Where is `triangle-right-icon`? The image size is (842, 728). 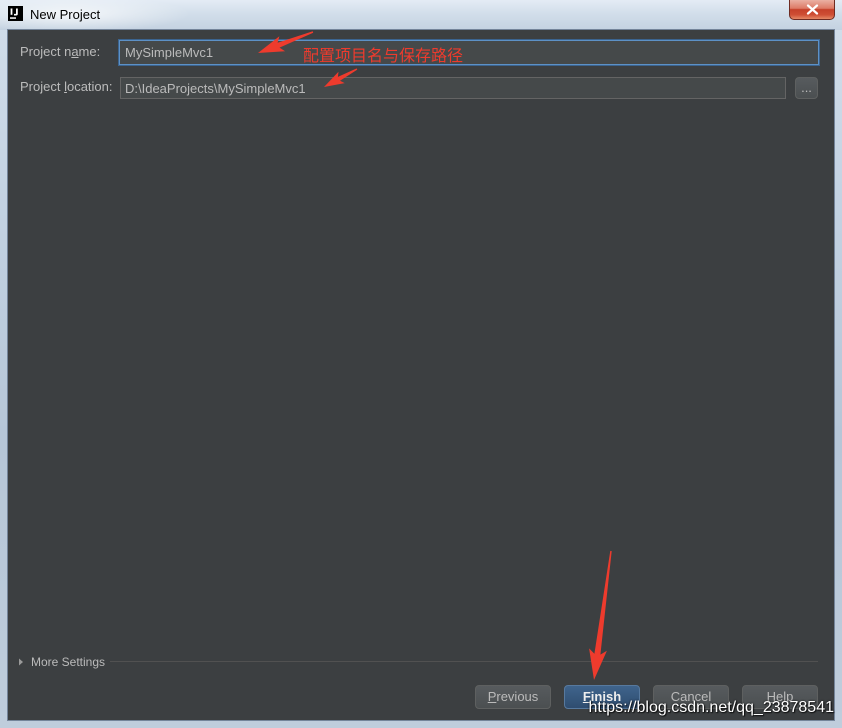
triangle-right-icon is located at coordinates (21, 662).